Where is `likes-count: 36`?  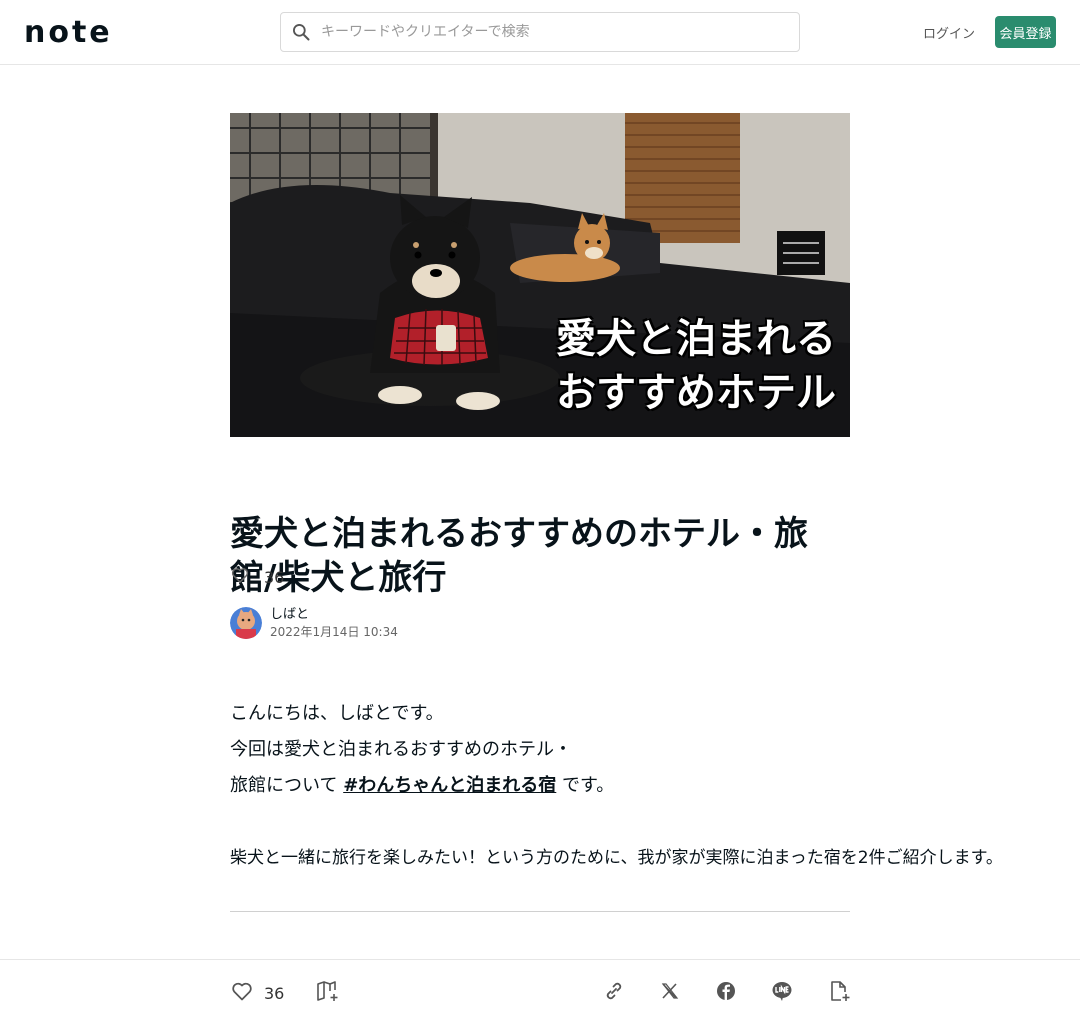
likes-count: 36 is located at coordinates (274, 577).